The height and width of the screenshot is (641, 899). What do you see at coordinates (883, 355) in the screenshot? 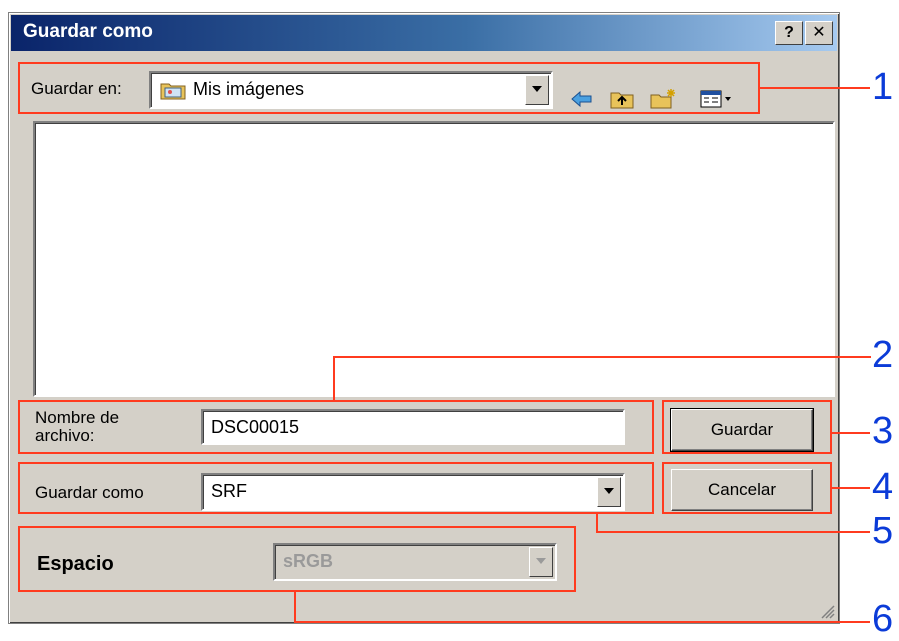
I see `callout-number-2: 2` at bounding box center [883, 355].